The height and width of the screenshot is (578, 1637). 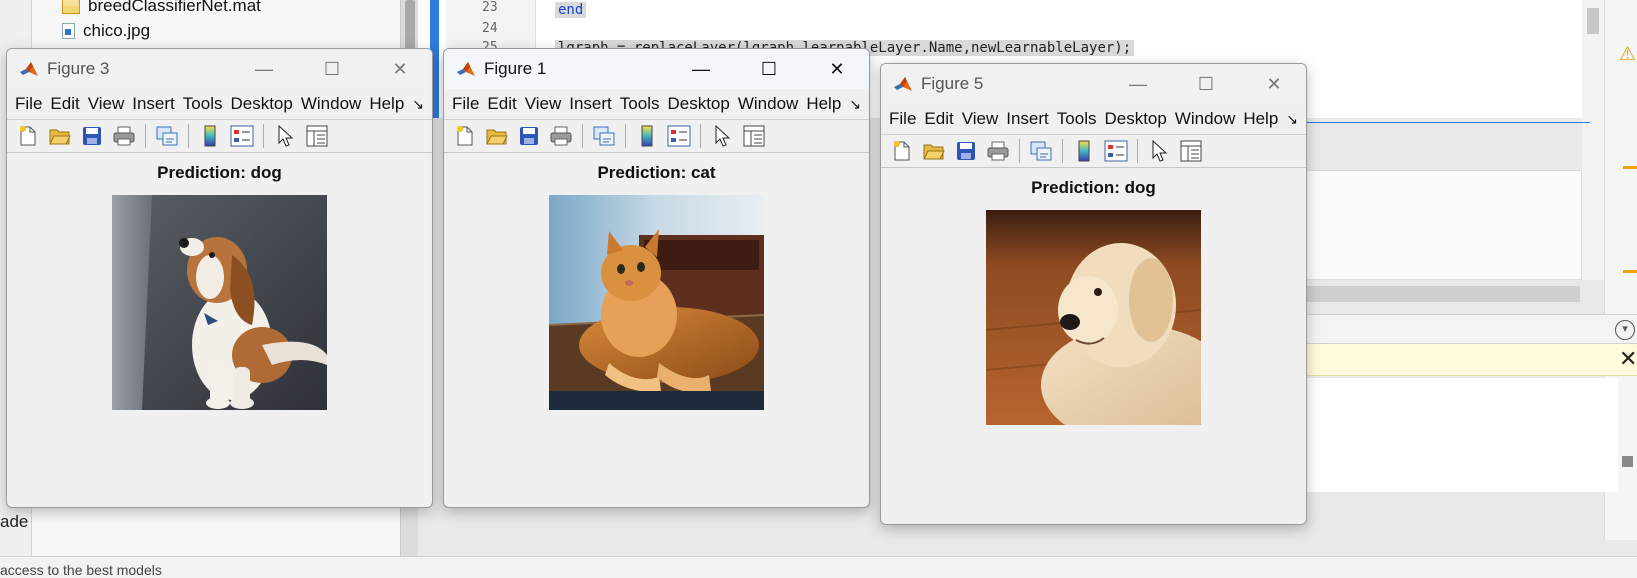 I want to click on file-name: breedClassifierNet.mat, so click(x=174, y=7).